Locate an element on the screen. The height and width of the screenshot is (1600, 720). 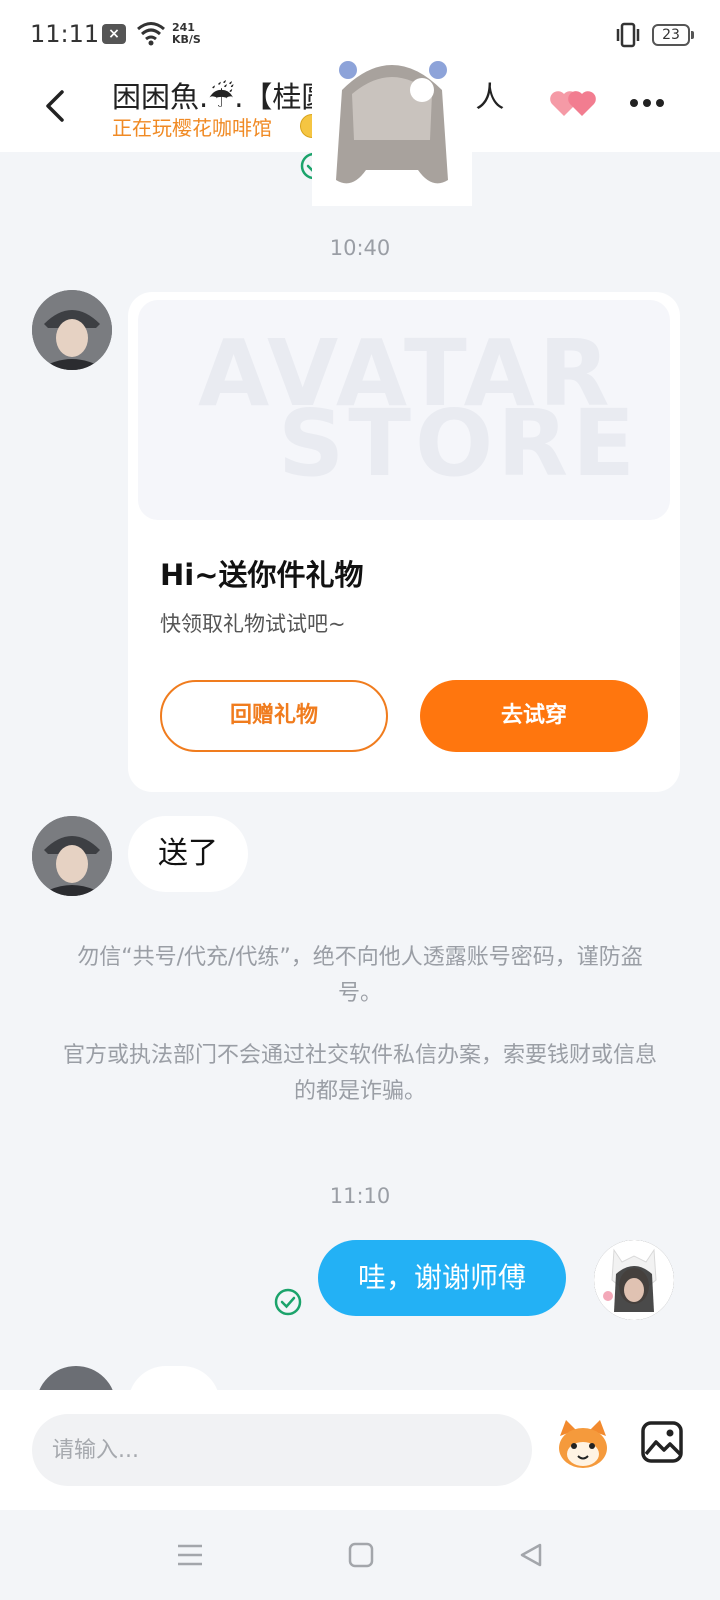
home-icon is located at coordinates (361, 1555).